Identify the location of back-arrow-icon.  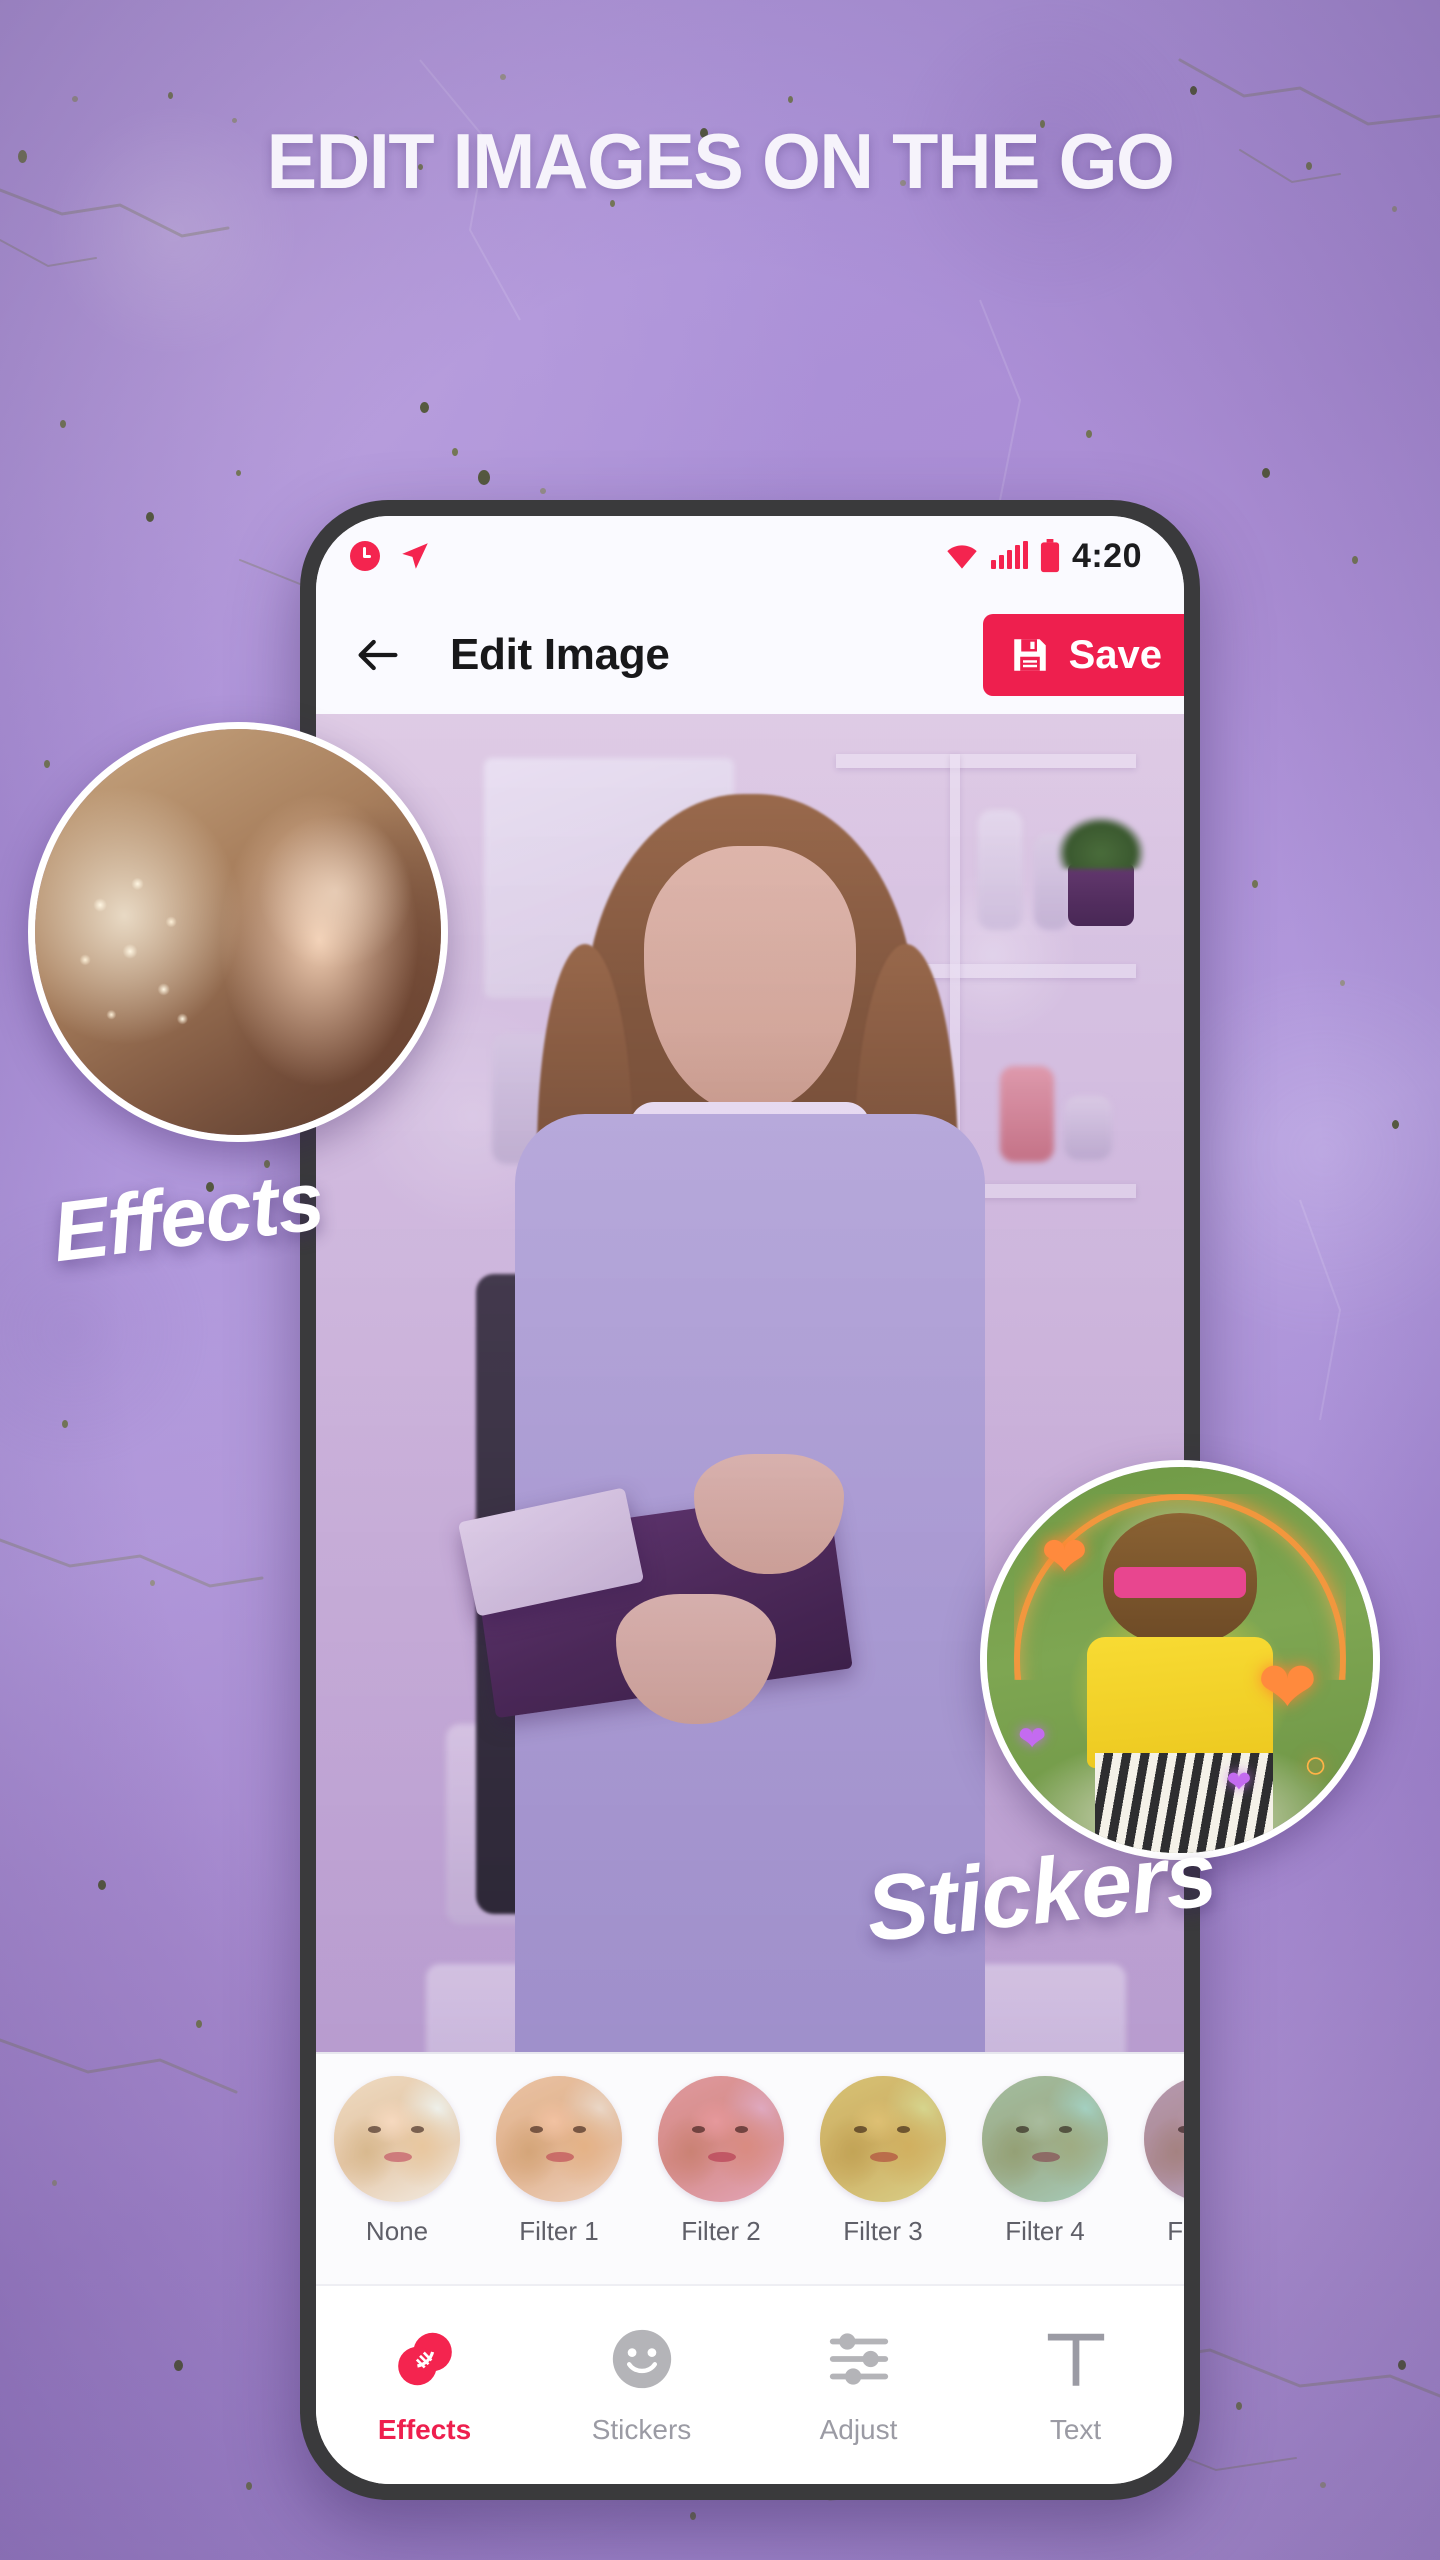
(378, 655).